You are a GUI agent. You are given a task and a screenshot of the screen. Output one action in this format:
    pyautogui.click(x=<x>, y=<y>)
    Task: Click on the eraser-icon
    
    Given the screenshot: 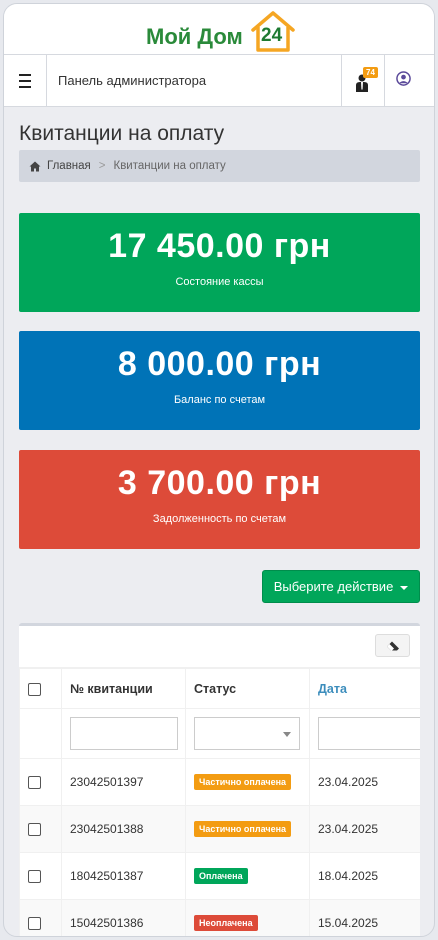 What is the action you would take?
    pyautogui.click(x=392, y=645)
    